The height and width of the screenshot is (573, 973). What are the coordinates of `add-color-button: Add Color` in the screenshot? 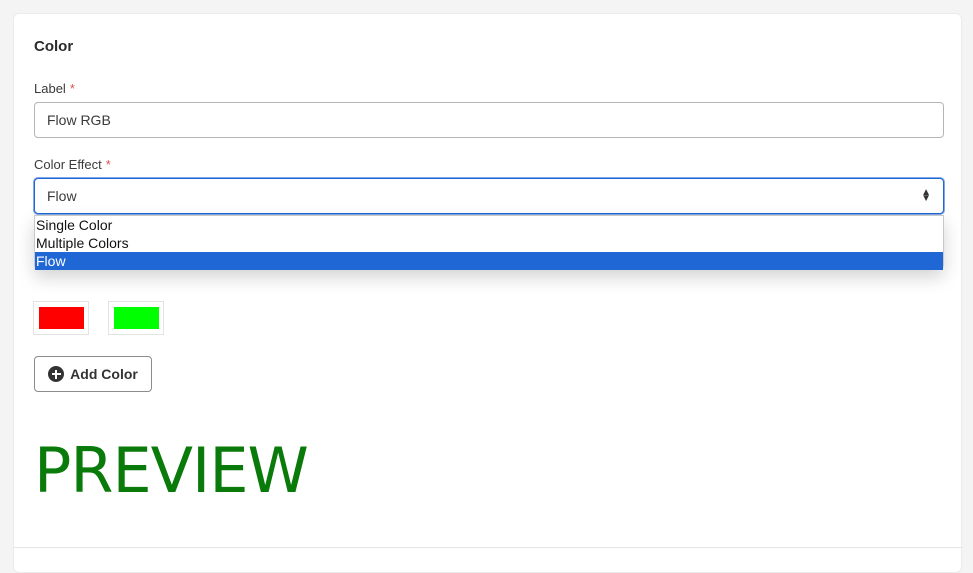 It's located at (93, 374).